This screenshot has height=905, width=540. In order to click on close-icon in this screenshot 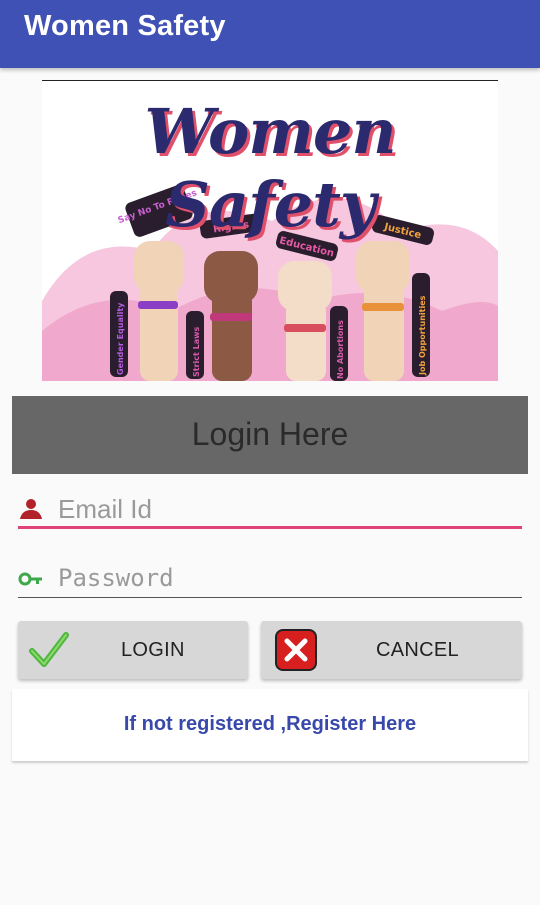, I will do `click(296, 650)`.